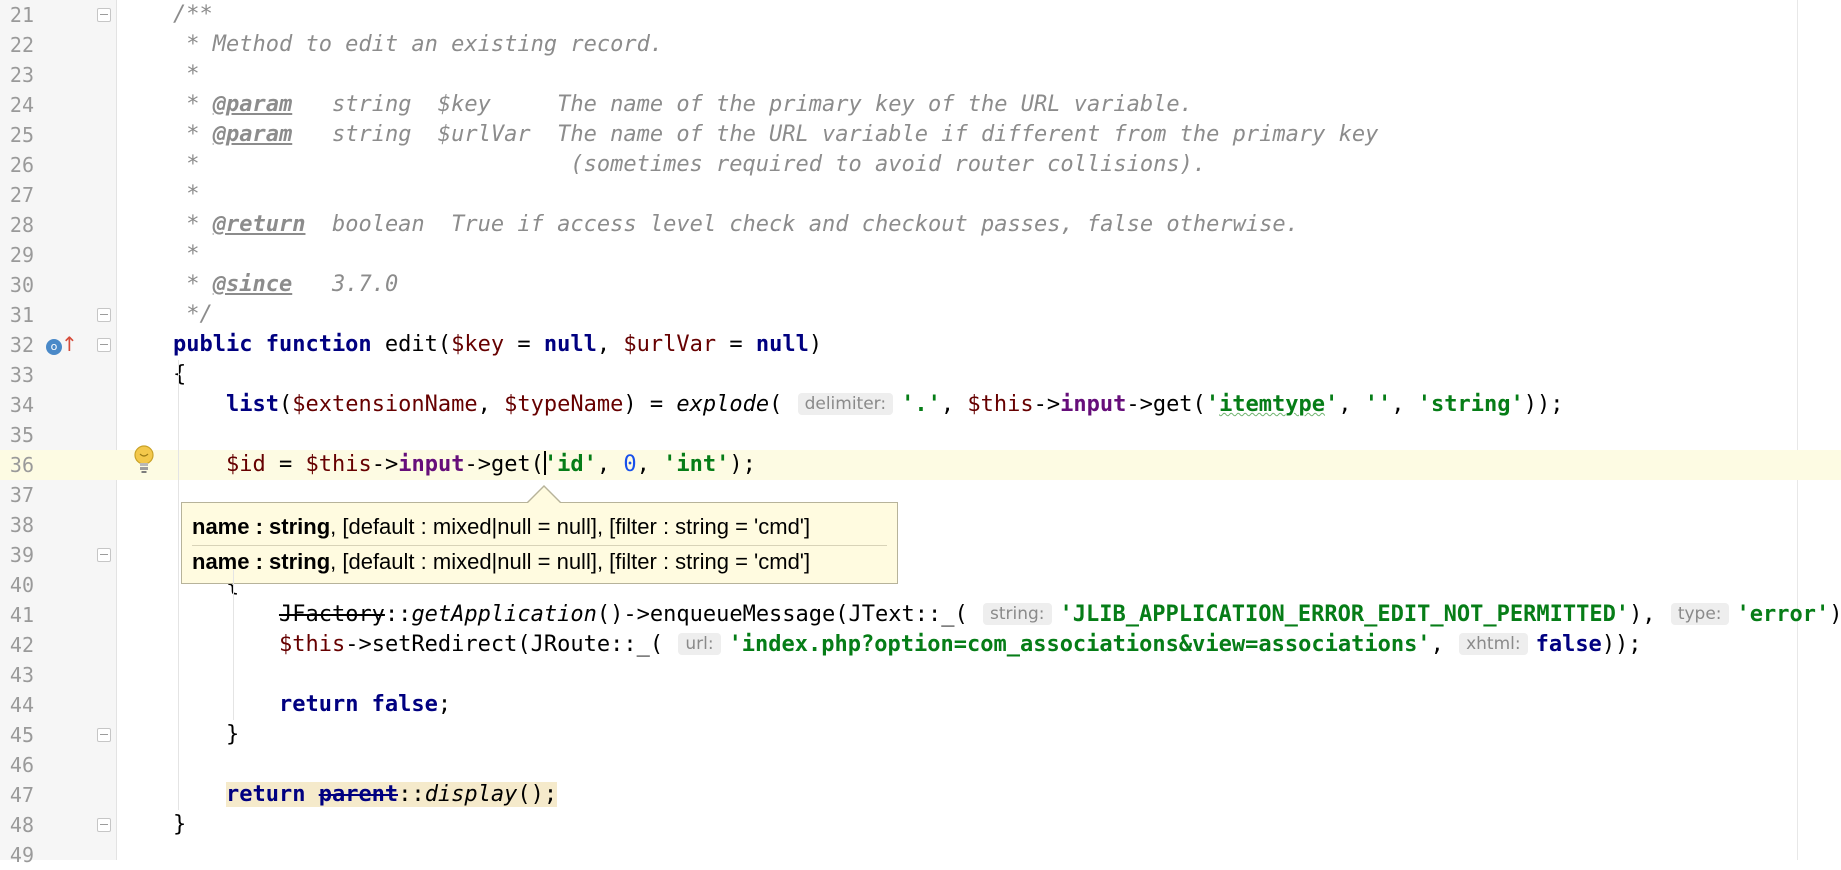 The image size is (1841, 870). I want to click on code-text: */, so click(193, 315).